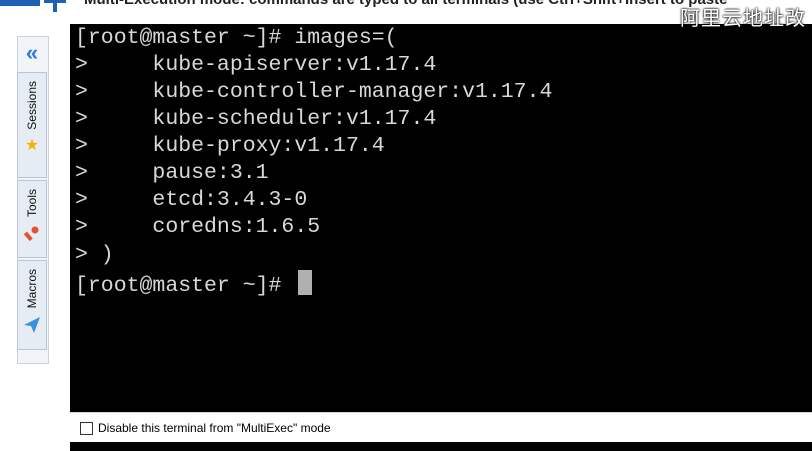 The height and width of the screenshot is (451, 812). I want to click on star-icon: ★, so click(32, 145).